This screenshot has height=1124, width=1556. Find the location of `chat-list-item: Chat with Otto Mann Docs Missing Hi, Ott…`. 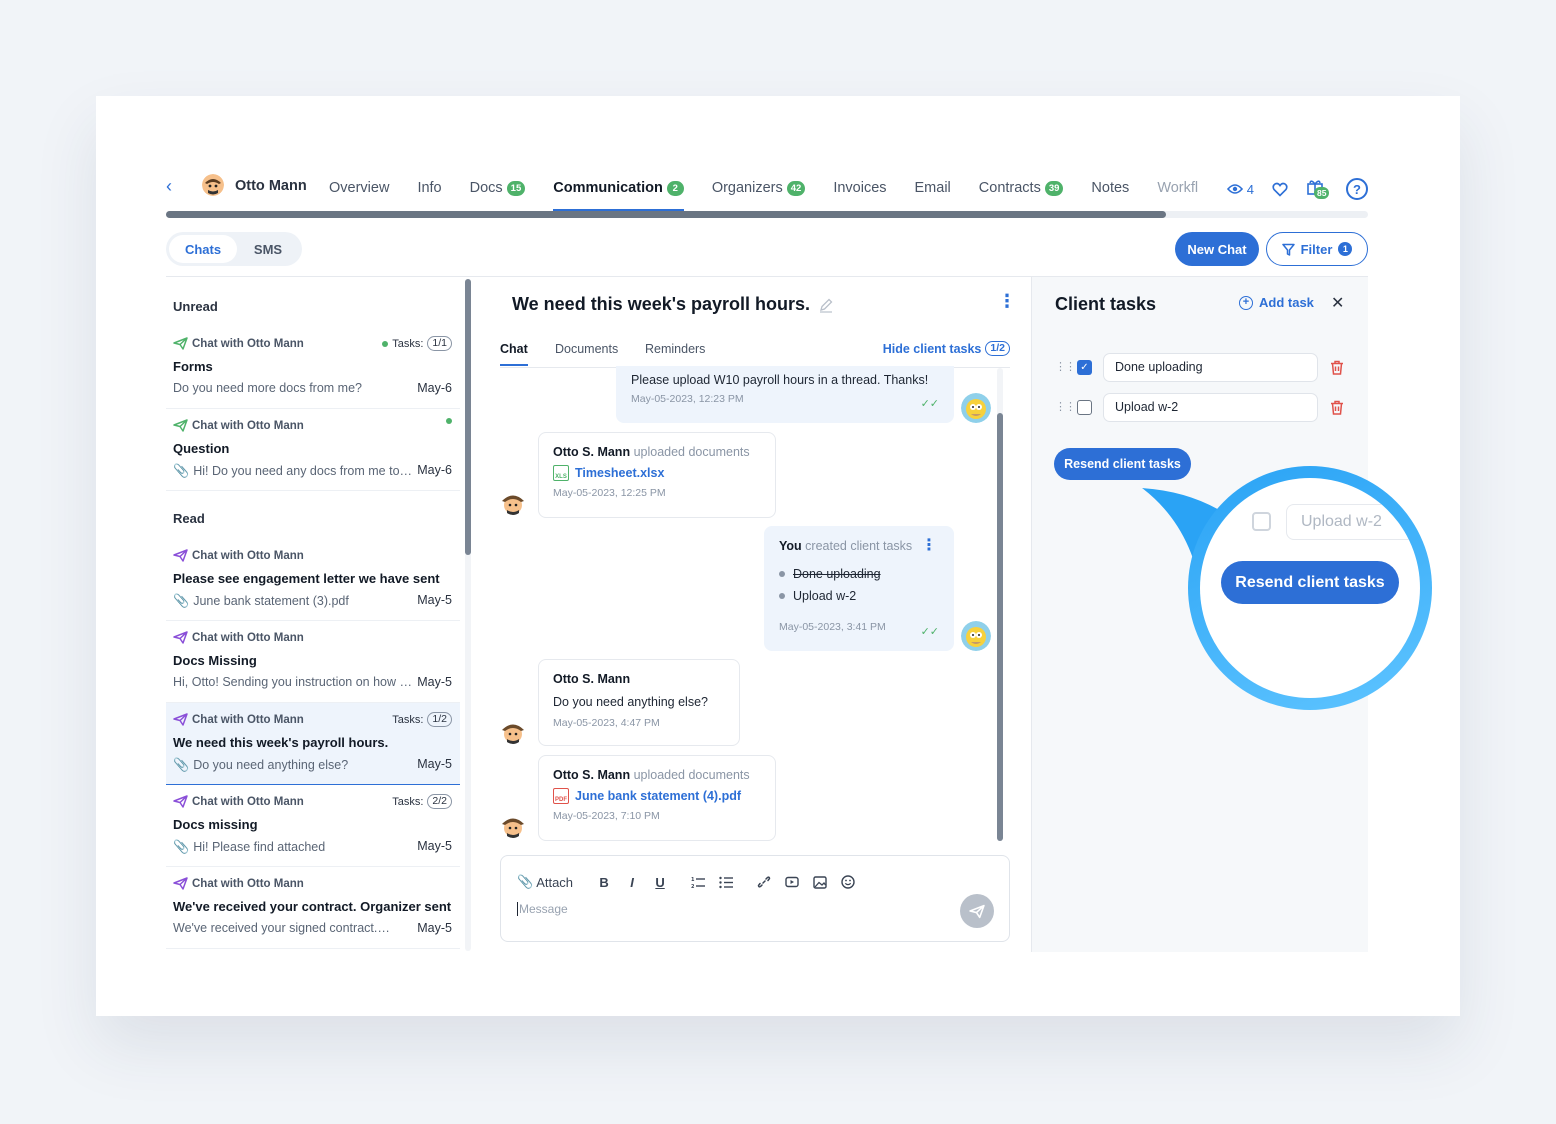

chat-list-item: Chat with Otto Mann Docs Missing Hi, Ott… is located at coordinates (313, 662).